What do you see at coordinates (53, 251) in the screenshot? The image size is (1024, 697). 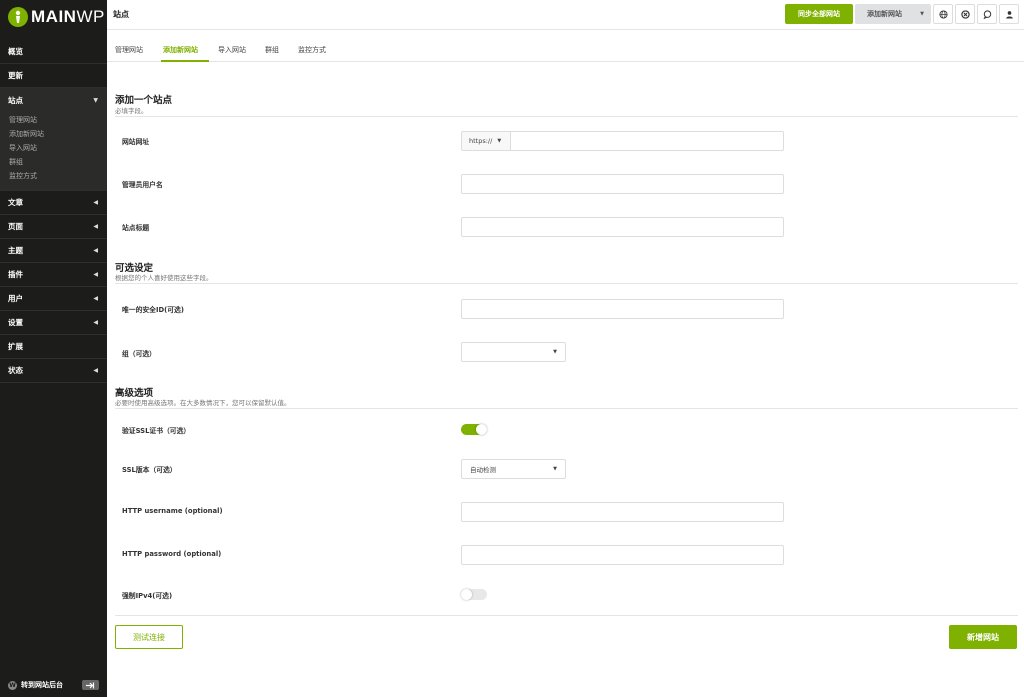 I see `sidebar-item-themes: 主题 ◀` at bounding box center [53, 251].